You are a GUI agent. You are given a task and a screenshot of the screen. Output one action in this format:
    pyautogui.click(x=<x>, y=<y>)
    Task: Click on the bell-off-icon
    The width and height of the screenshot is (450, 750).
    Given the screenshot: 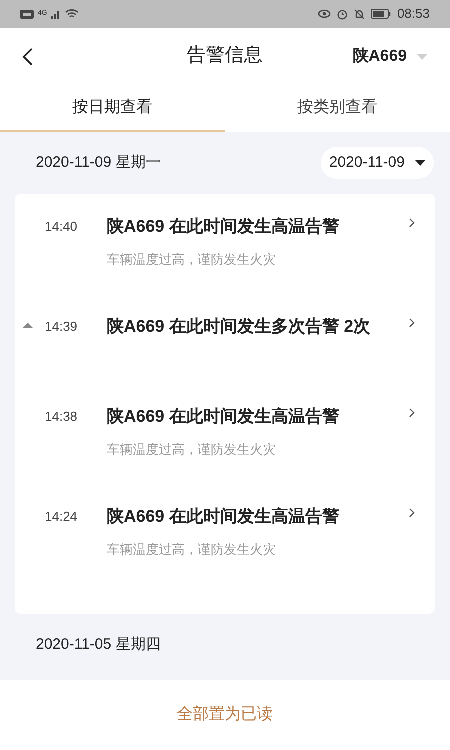 What is the action you would take?
    pyautogui.click(x=360, y=14)
    